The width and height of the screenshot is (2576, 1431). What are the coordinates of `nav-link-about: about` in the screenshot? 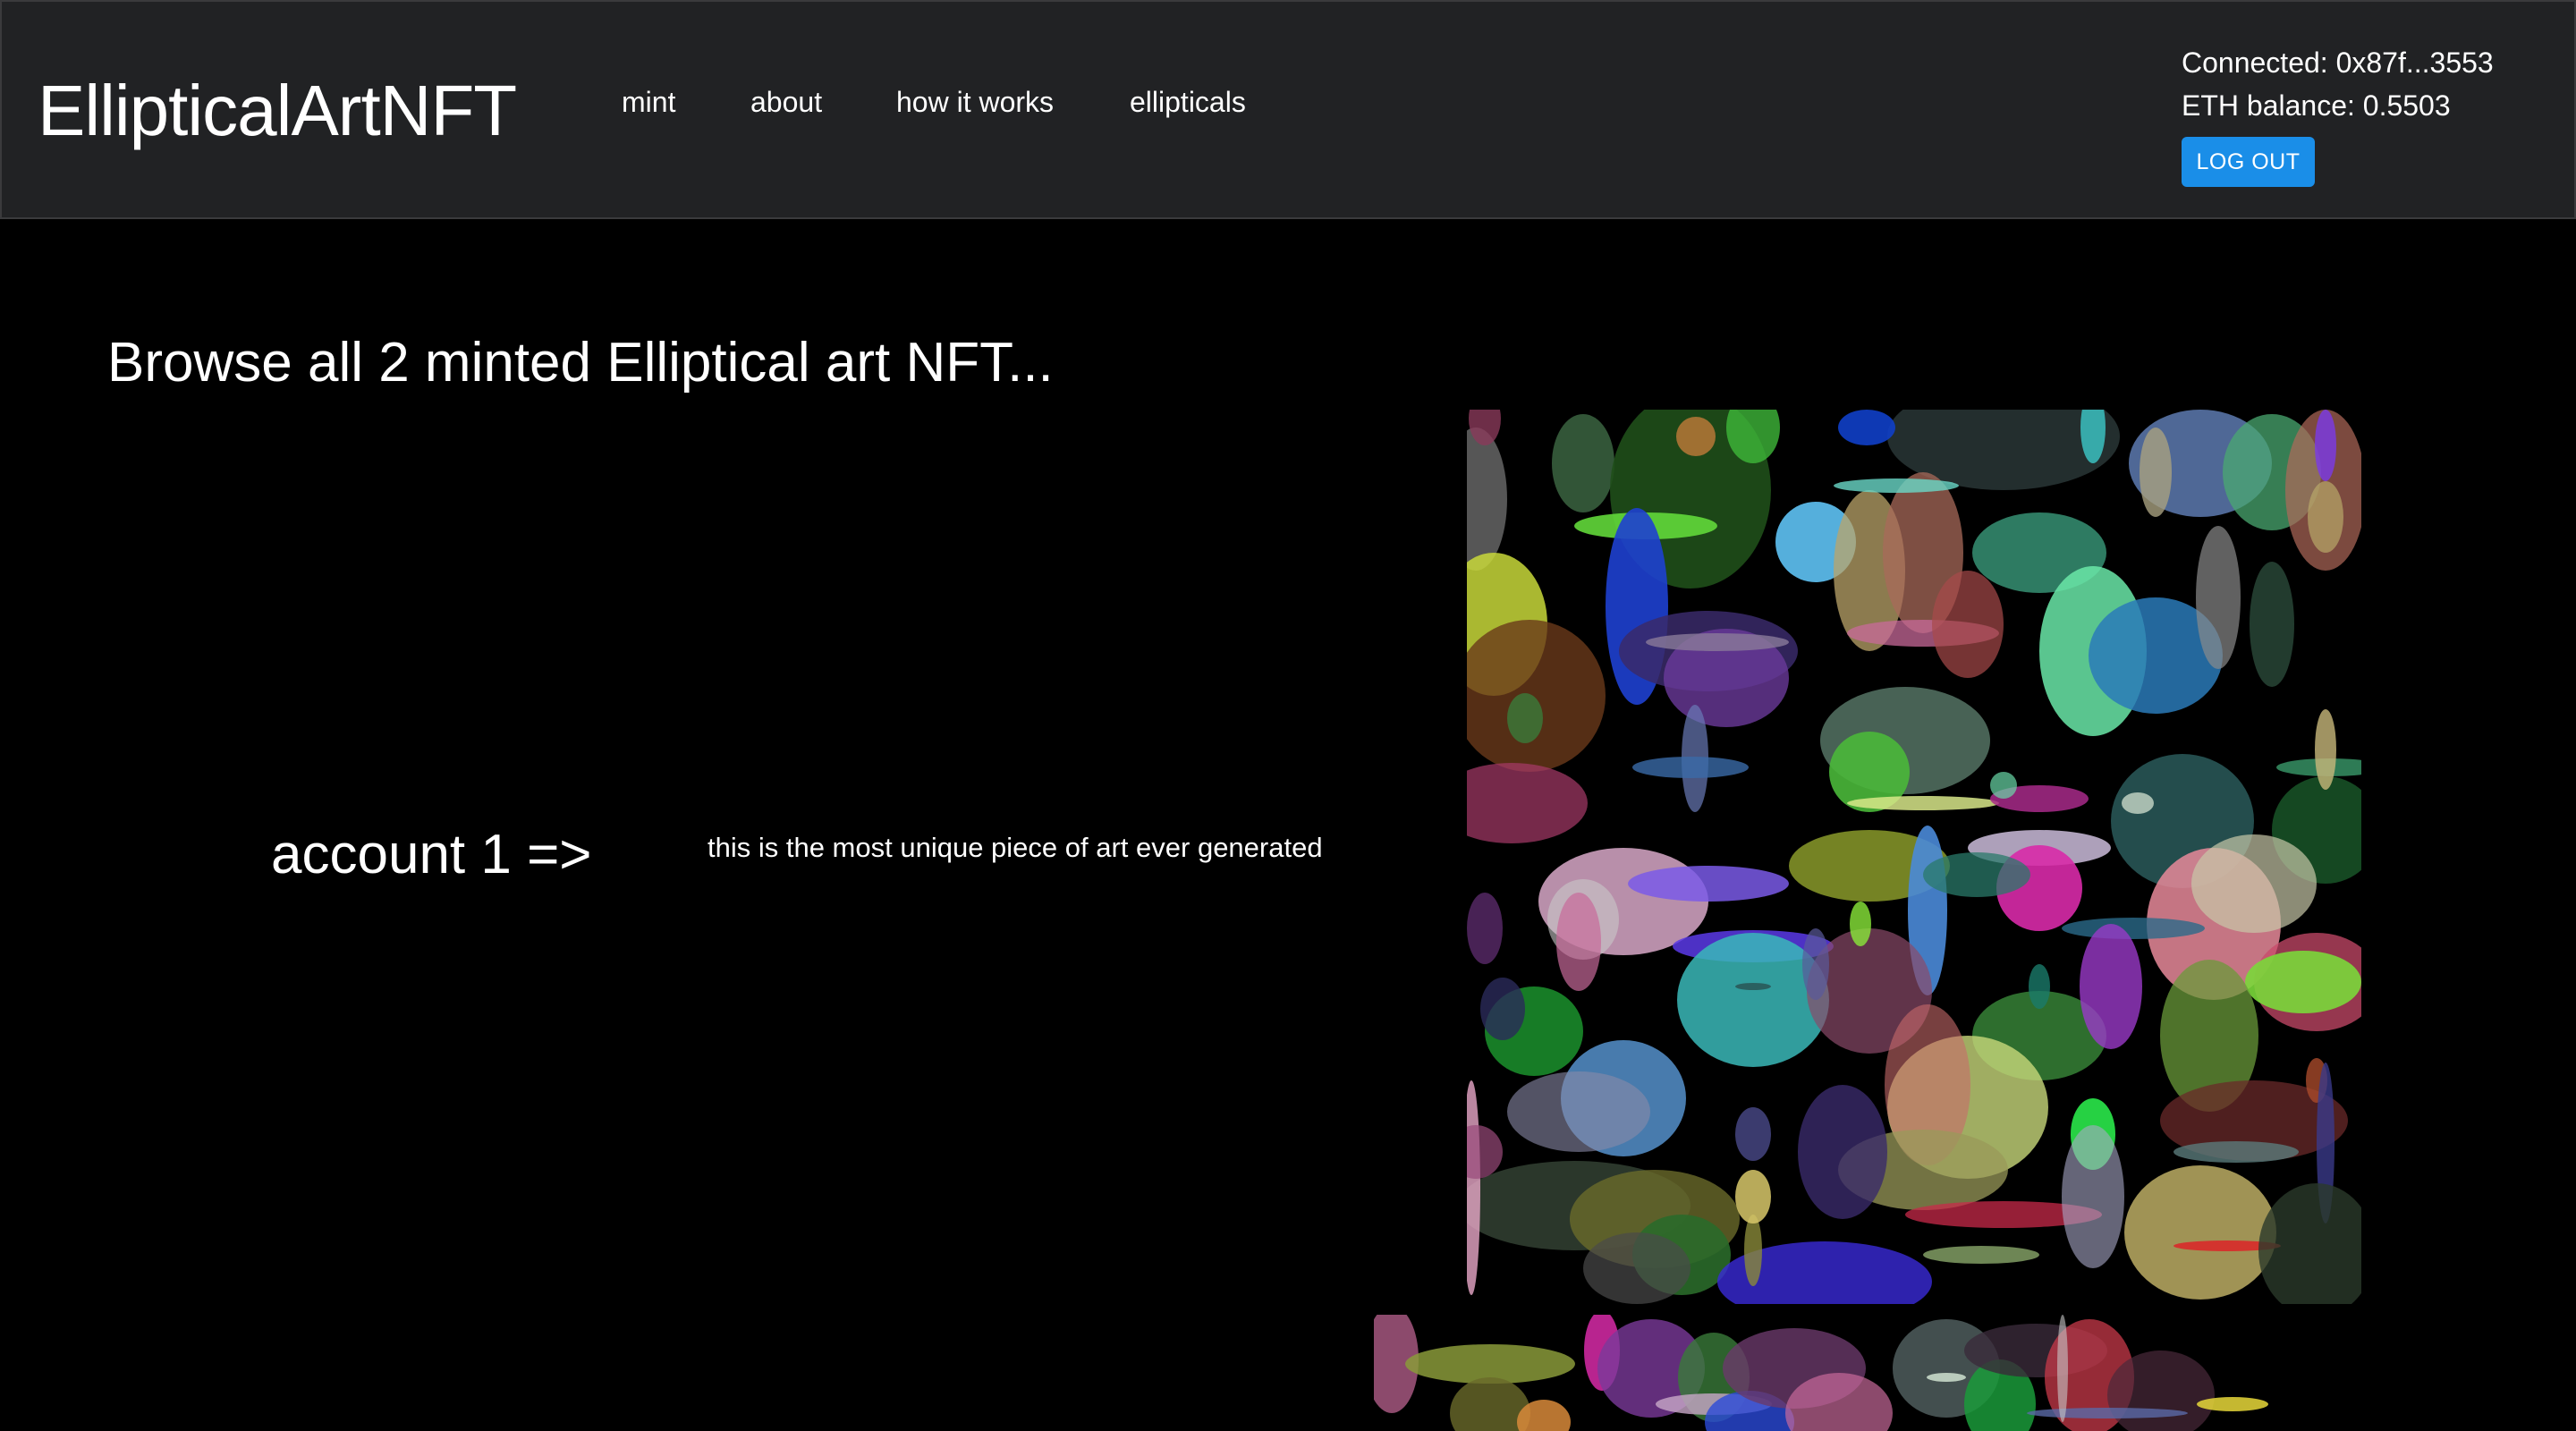 It's located at (786, 102).